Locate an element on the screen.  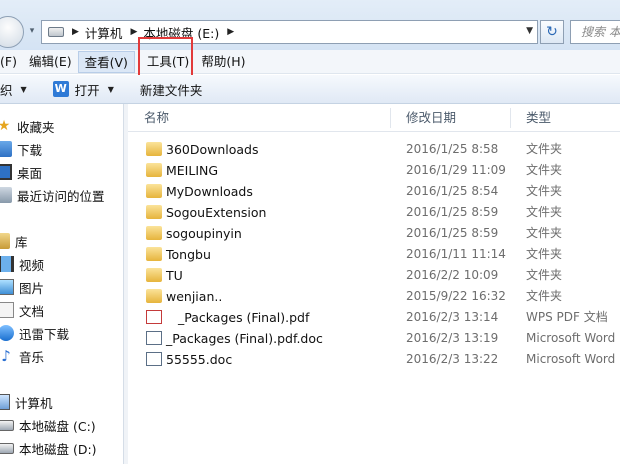
file-row: 55555.doc 2016/2/3 13:22 Microsoft Word is located at coordinates (380, 359).